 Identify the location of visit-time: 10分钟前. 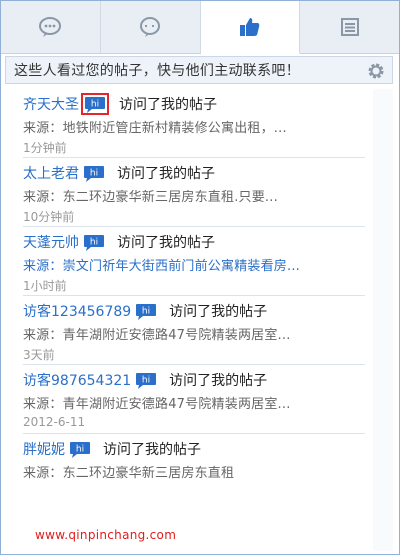
(49, 217).